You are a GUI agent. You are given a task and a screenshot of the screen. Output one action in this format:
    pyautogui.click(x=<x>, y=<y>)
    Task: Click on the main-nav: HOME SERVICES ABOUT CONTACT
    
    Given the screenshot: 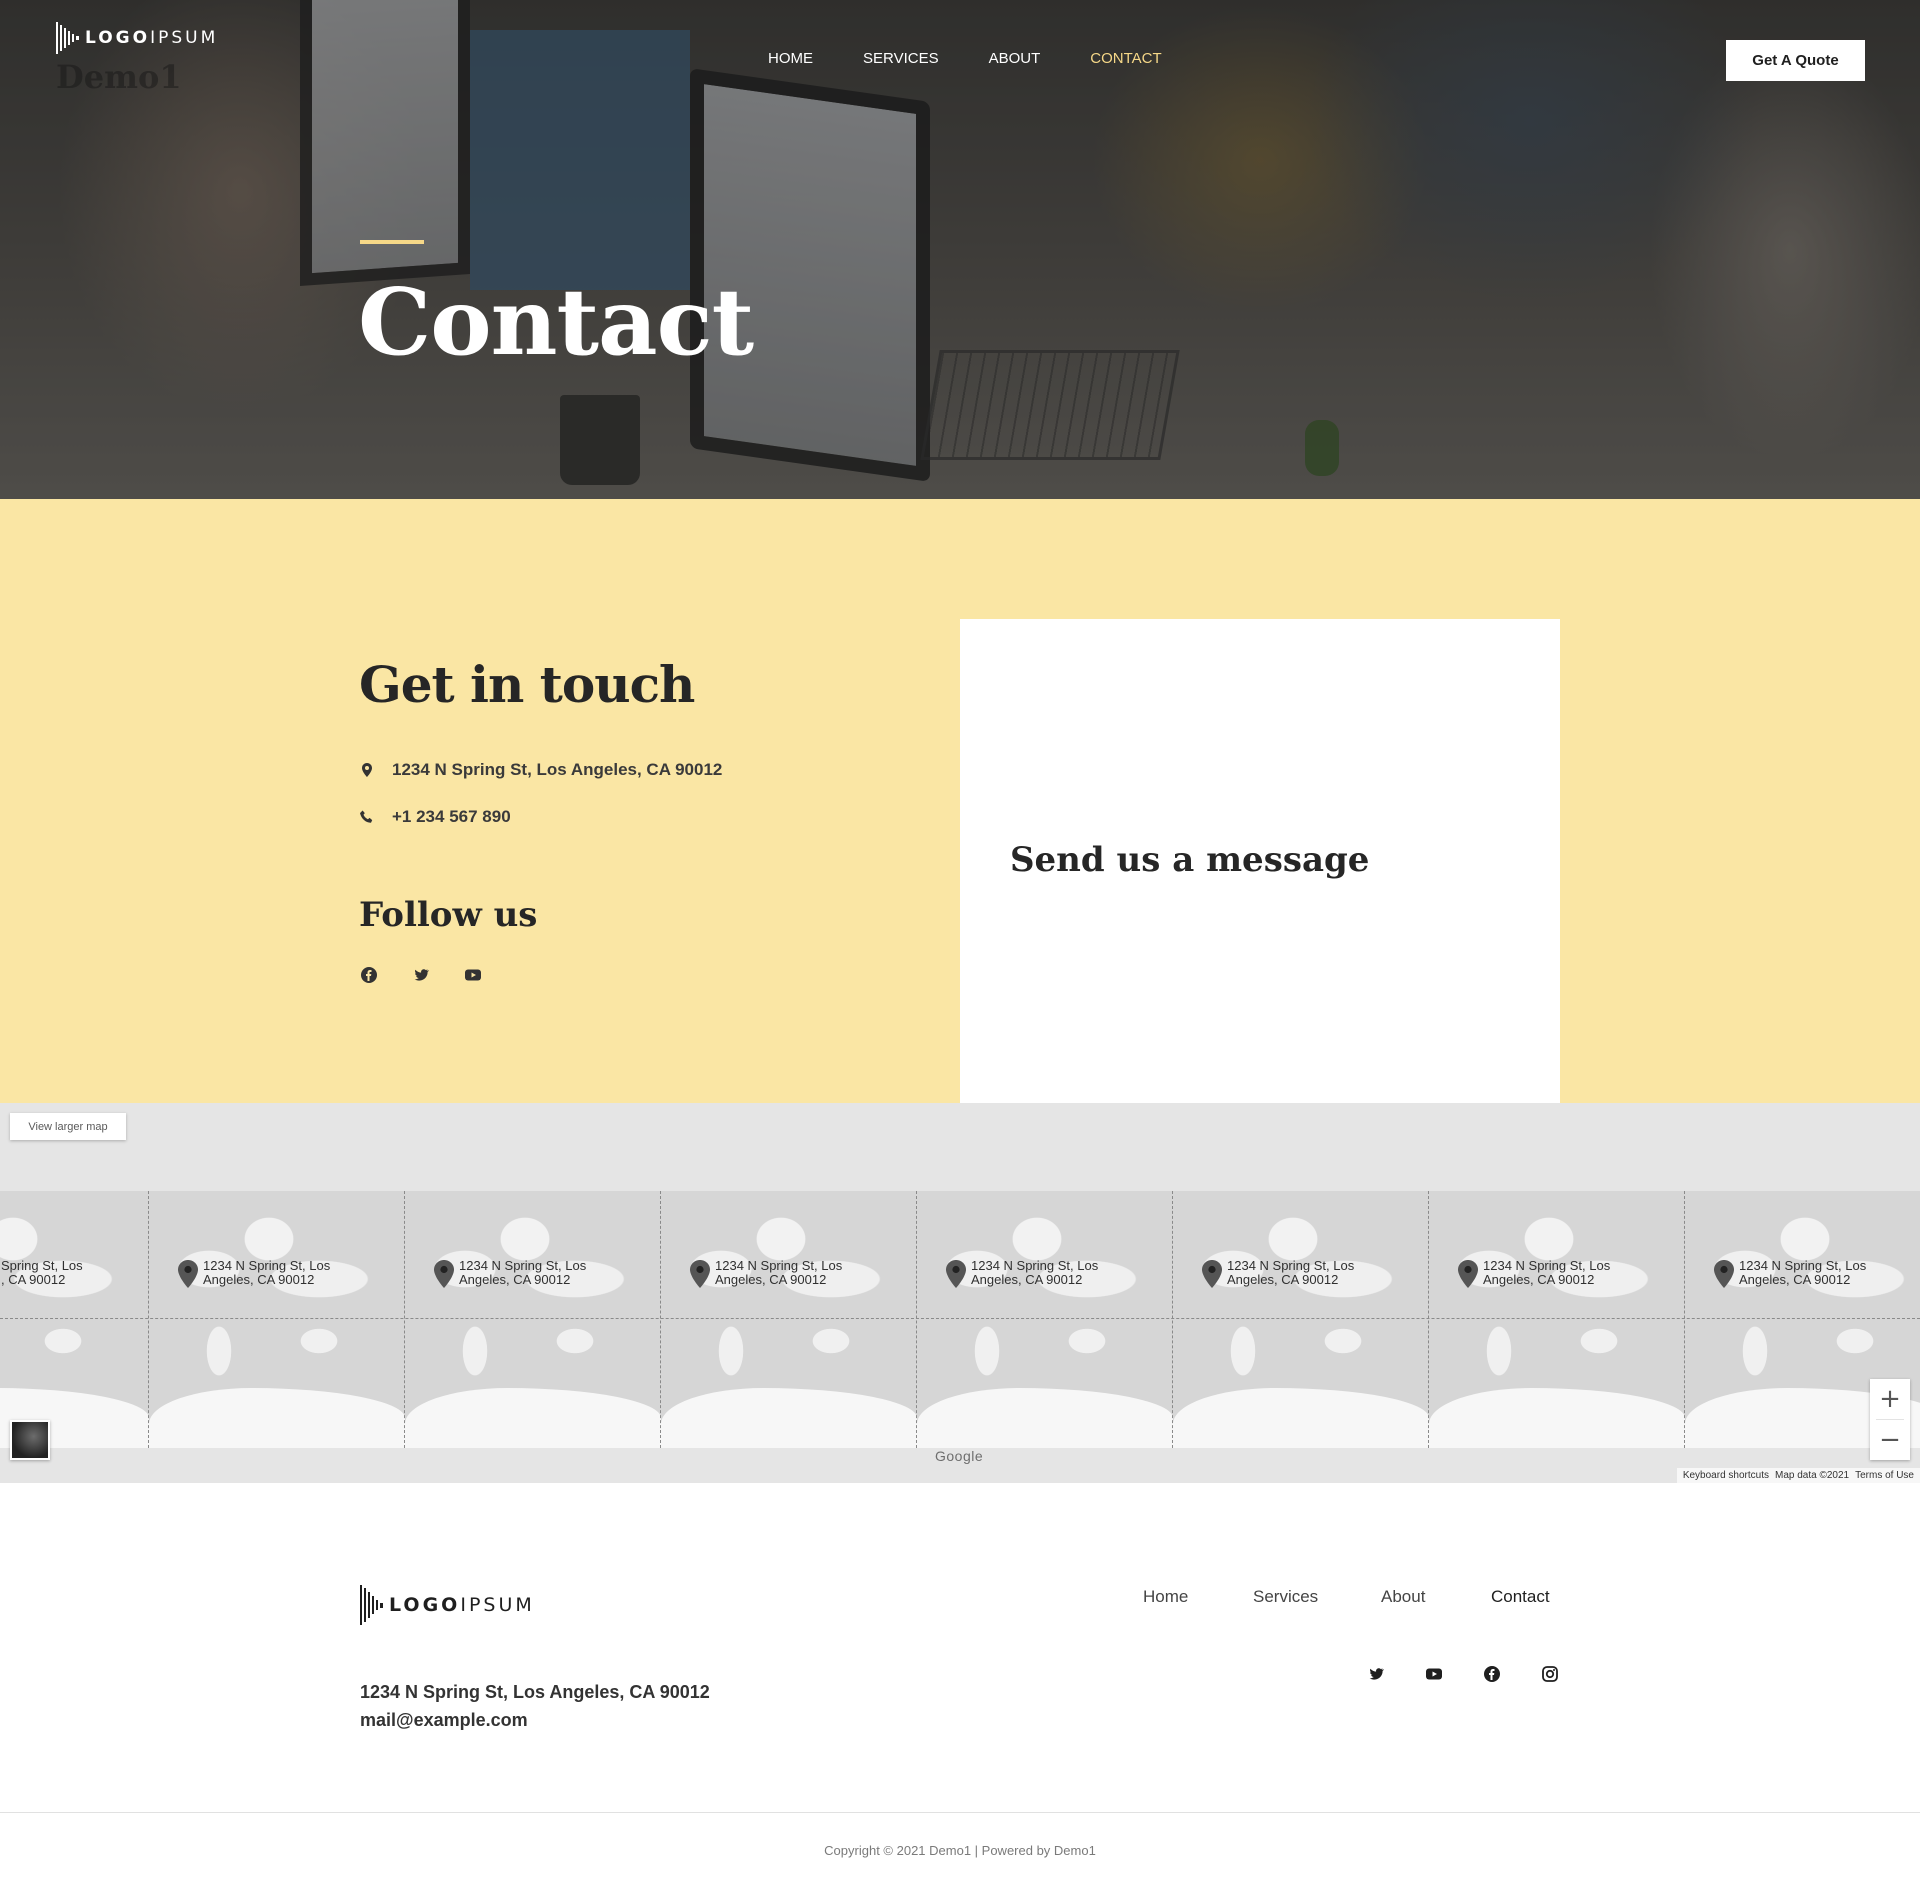 What is the action you would take?
    pyautogui.click(x=990, y=58)
    